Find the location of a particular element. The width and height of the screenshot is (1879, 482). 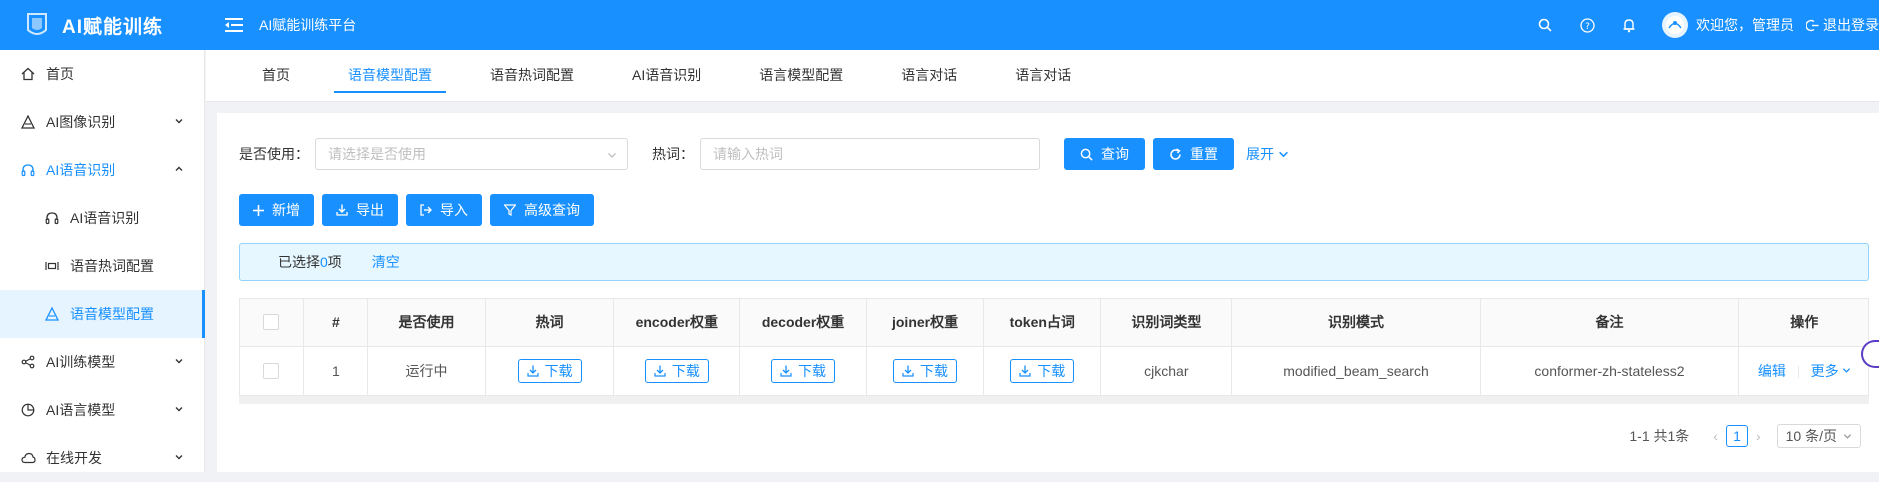

advanced-query-button: 高级查询 is located at coordinates (542, 210).